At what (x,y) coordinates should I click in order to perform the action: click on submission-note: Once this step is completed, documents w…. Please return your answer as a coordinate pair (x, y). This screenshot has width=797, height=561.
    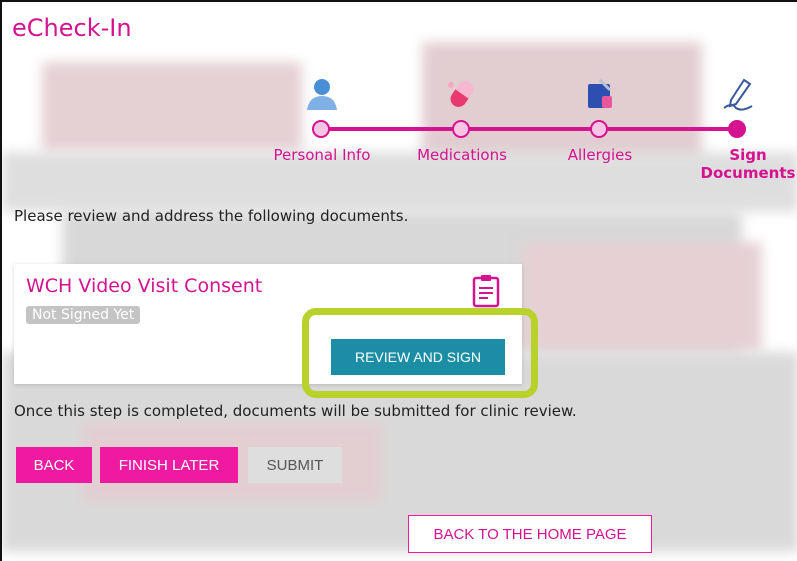
    Looking at the image, I should click on (295, 411).